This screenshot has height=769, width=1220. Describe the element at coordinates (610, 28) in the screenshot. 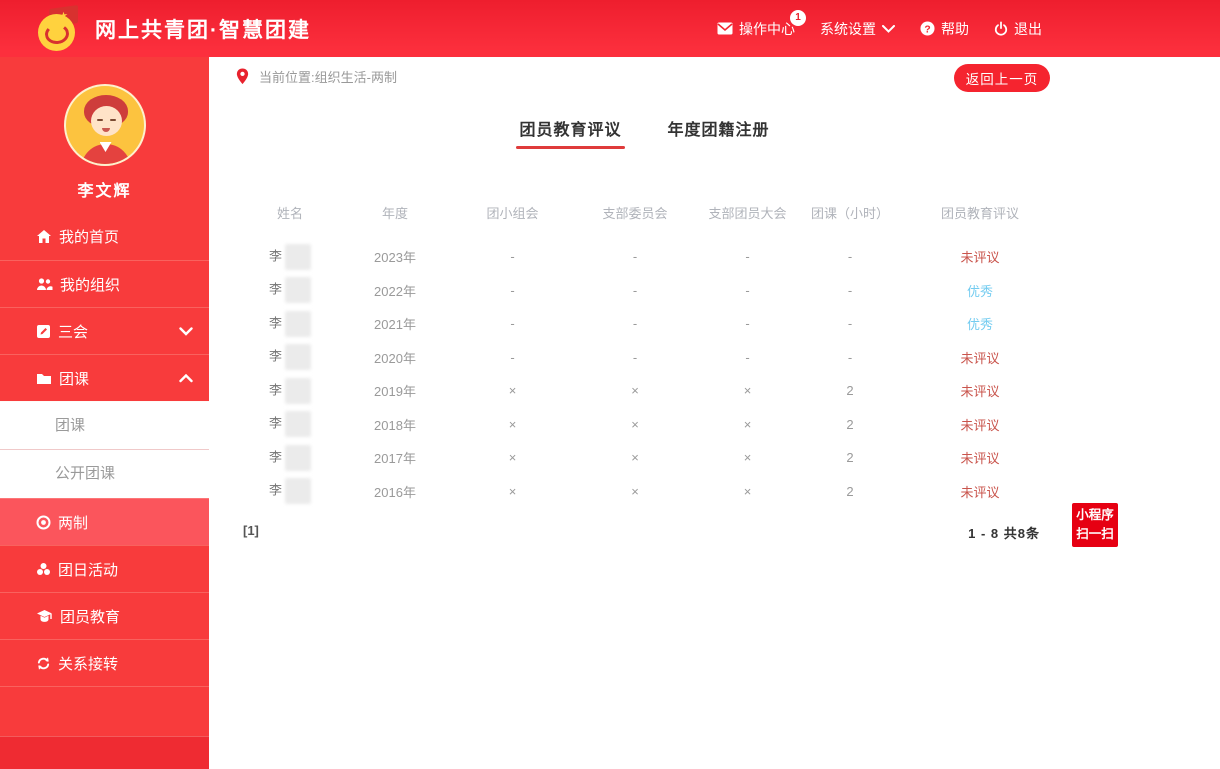

I see `app-header: ★ 网上共青团·智慧团建 操作中心 1 系统设置 ? 帮助` at that location.